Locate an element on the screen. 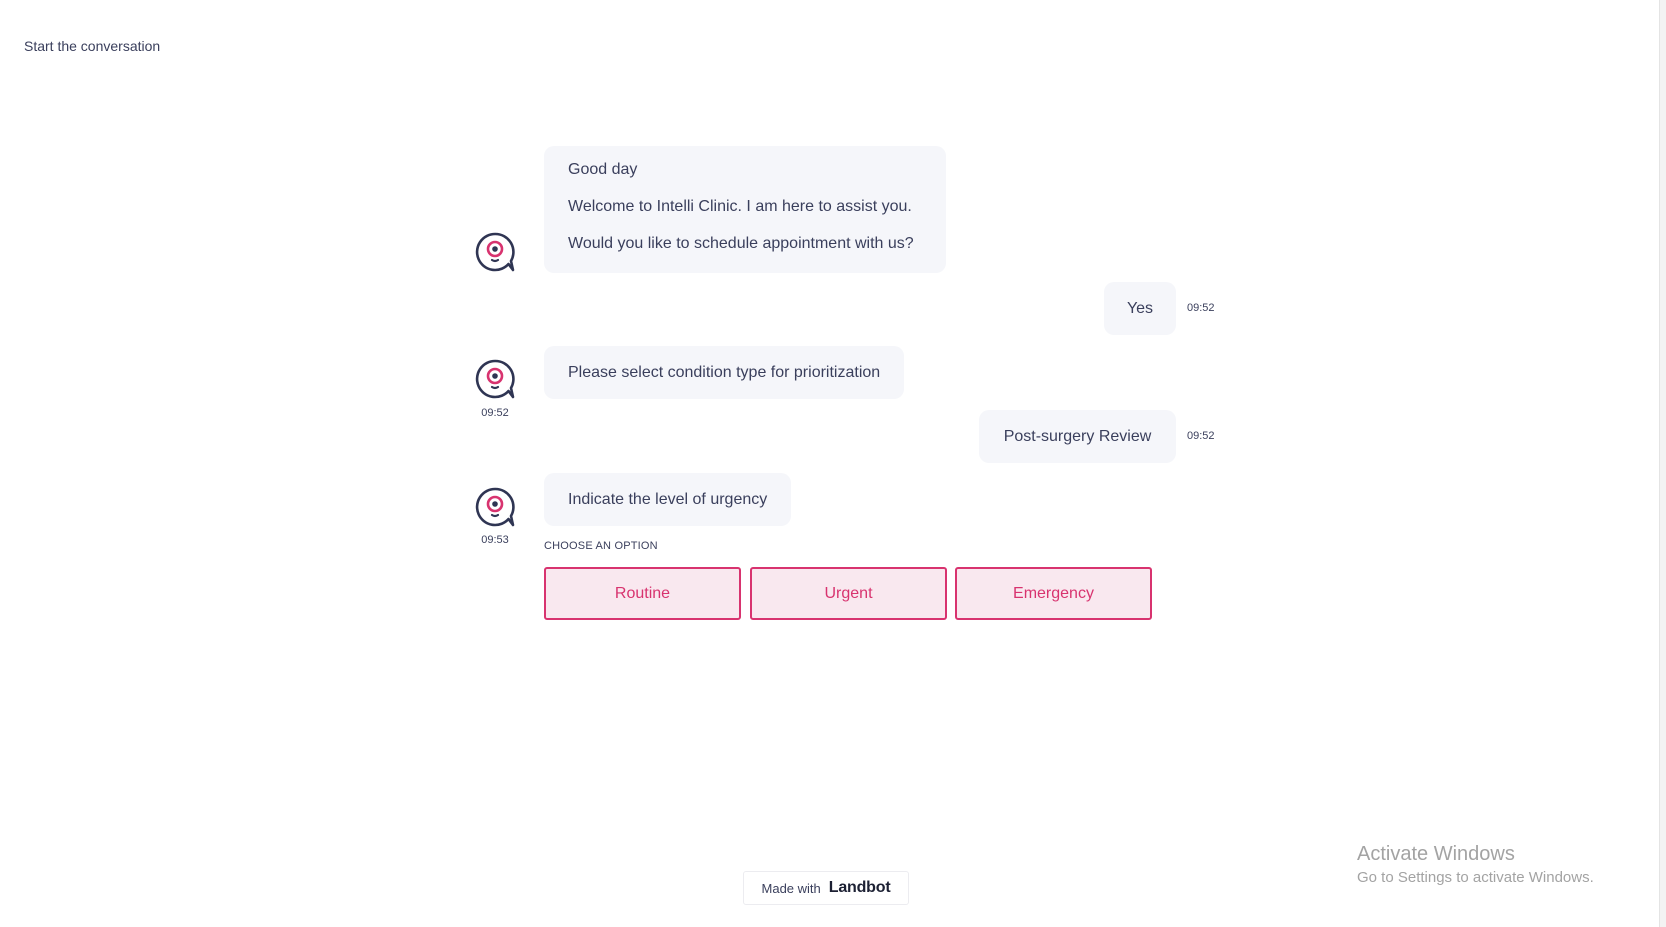 The width and height of the screenshot is (1666, 927). message-text: Yes is located at coordinates (1140, 308).